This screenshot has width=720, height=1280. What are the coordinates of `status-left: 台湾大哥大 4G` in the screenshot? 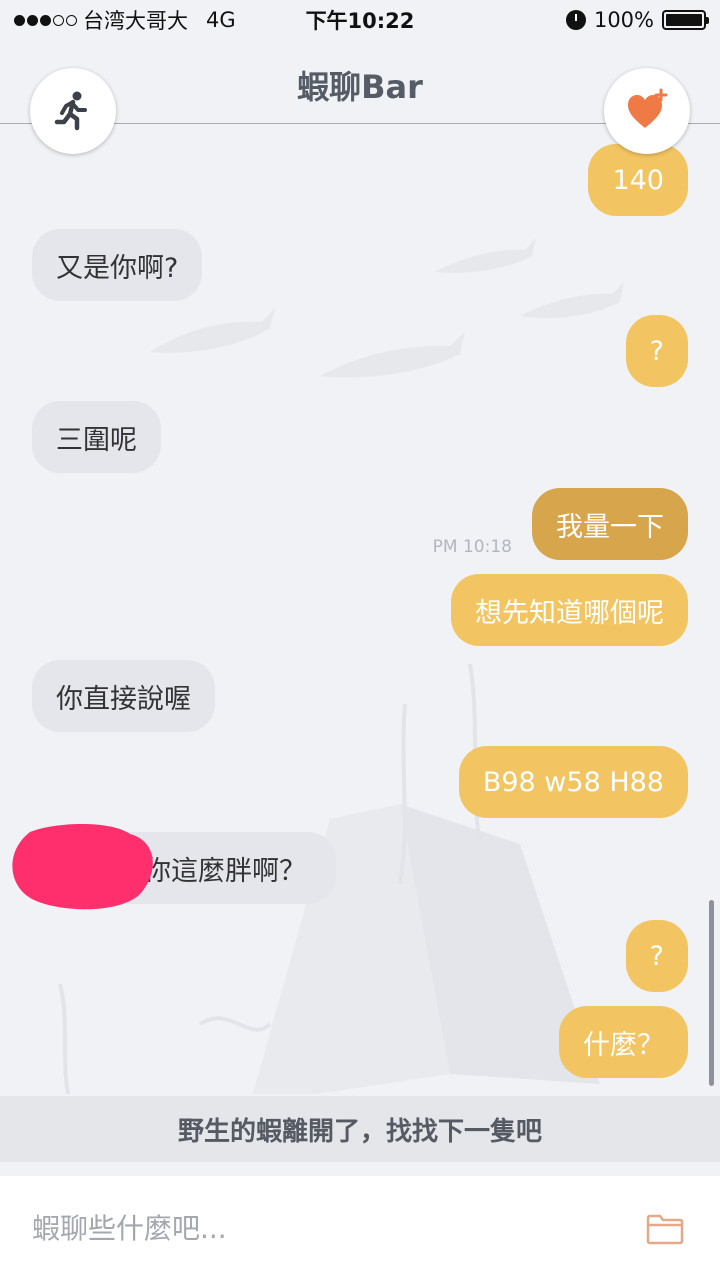 It's located at (125, 20).